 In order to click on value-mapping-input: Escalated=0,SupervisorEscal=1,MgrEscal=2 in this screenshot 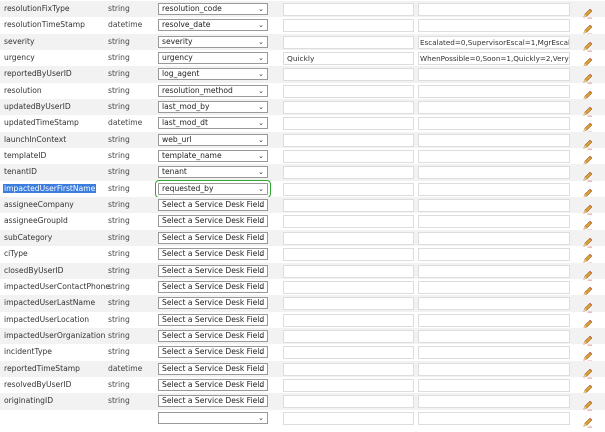, I will do `click(494, 42)`.